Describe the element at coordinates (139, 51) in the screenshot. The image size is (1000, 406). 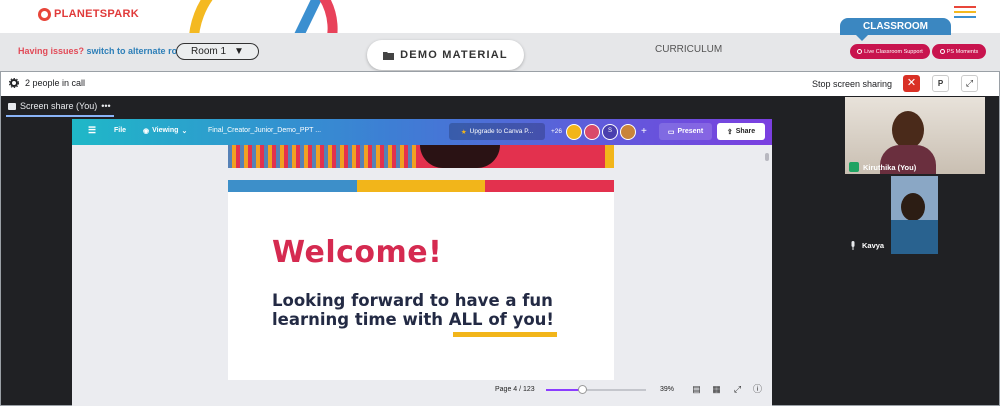
I see `alternate-room-link: switch to alternate room` at that location.